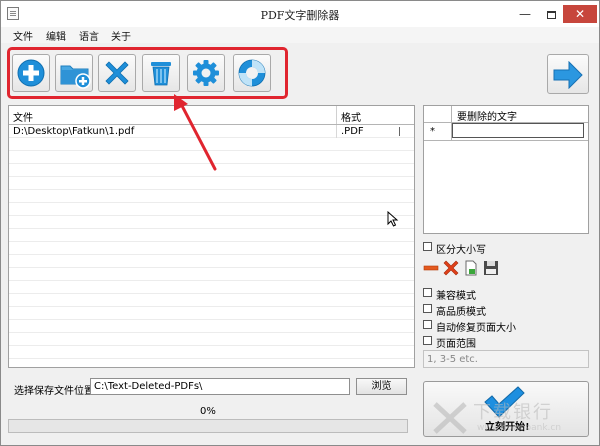 The image size is (600, 446). What do you see at coordinates (300, 35) in the screenshot?
I see `menu-bar: 文件 编辑 语言 关于` at bounding box center [300, 35].